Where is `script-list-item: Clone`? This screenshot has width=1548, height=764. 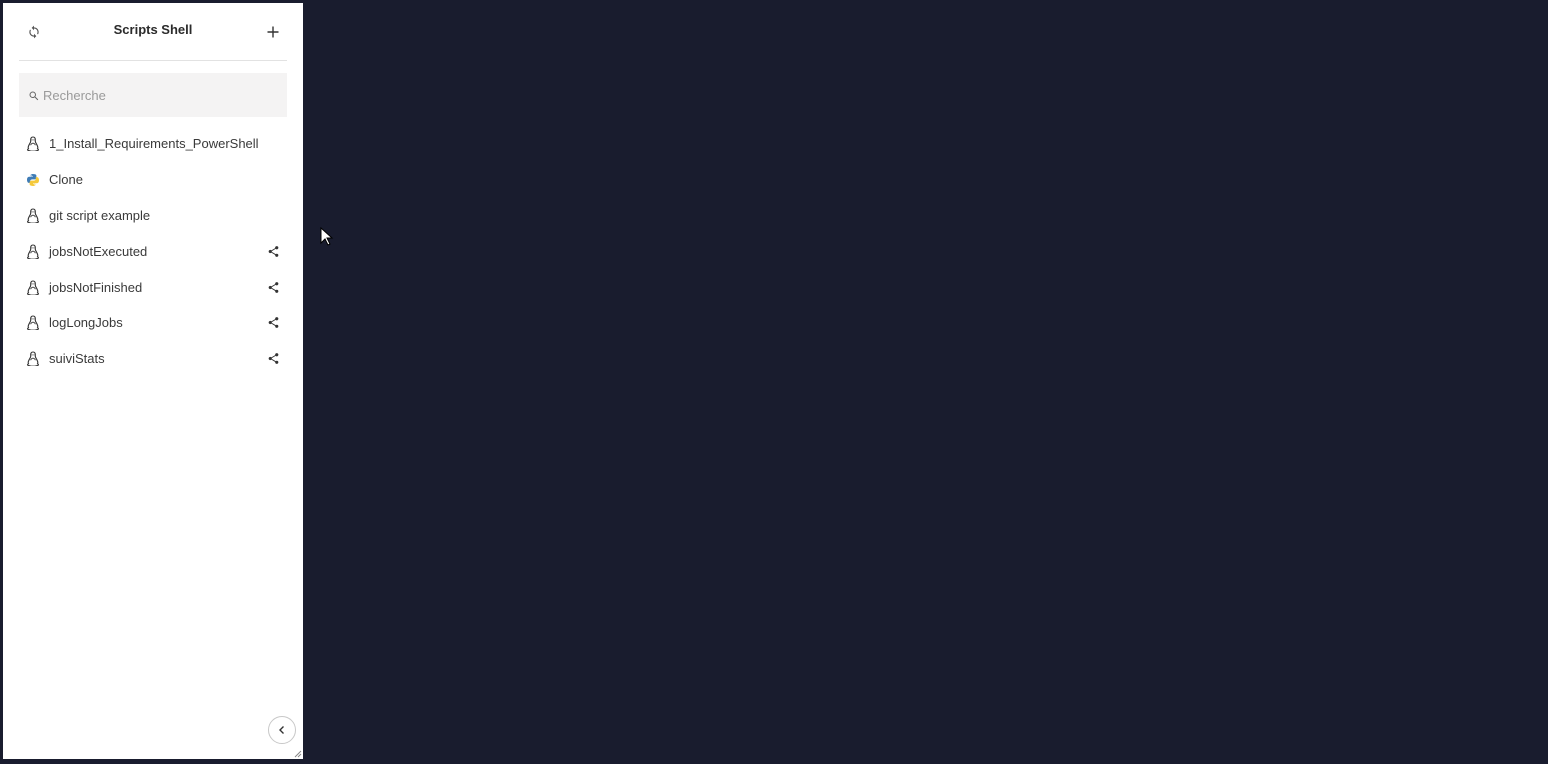 script-list-item: Clone is located at coordinates (153, 180).